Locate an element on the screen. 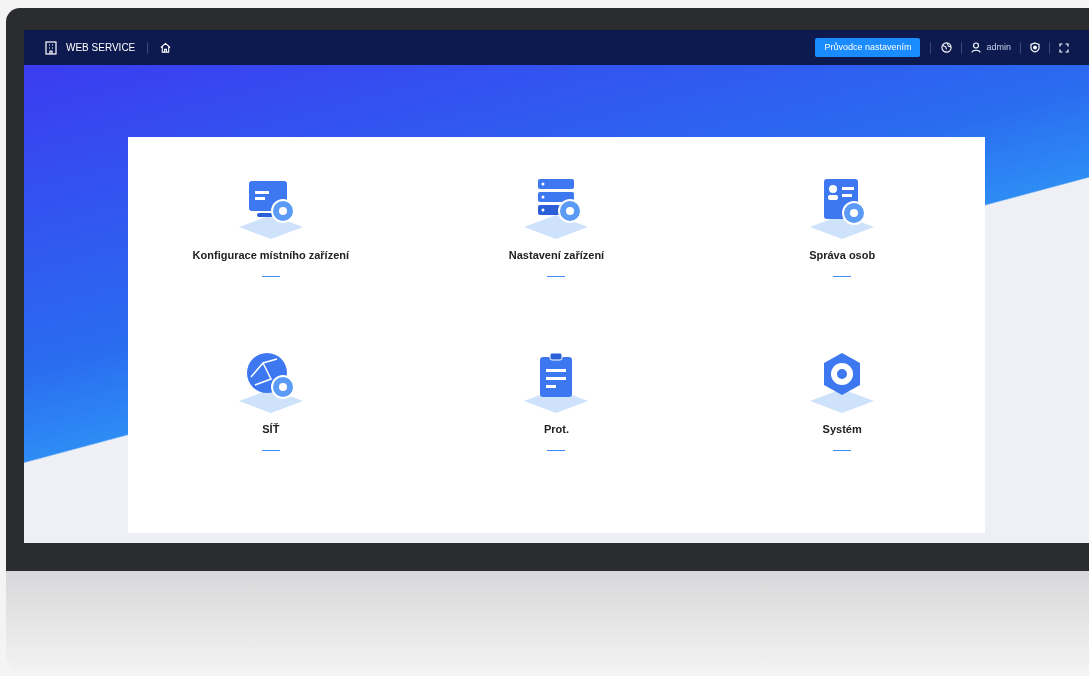 This screenshot has width=1089, height=676. home-icon is located at coordinates (166, 47).